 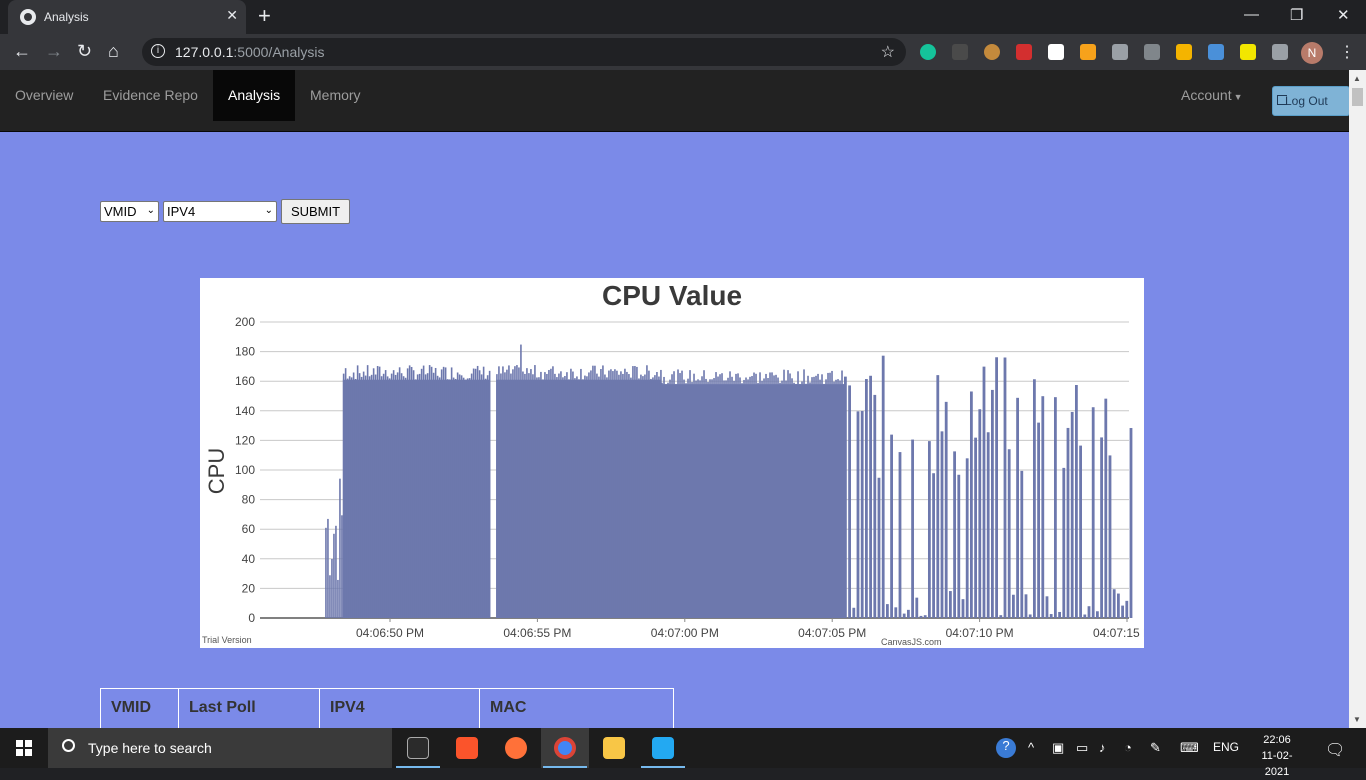 I want to click on profile-avatar: N, so click(x=1312, y=53).